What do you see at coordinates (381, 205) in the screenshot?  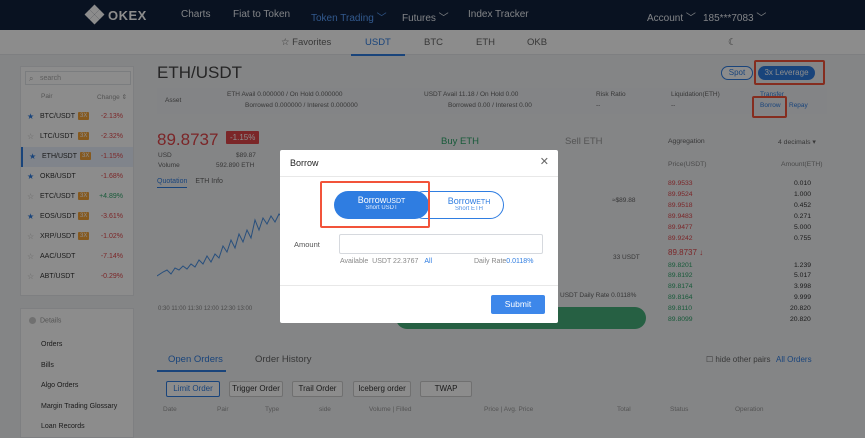 I see `borrow-usdt-option: BorrowUSDT Short USDT` at bounding box center [381, 205].